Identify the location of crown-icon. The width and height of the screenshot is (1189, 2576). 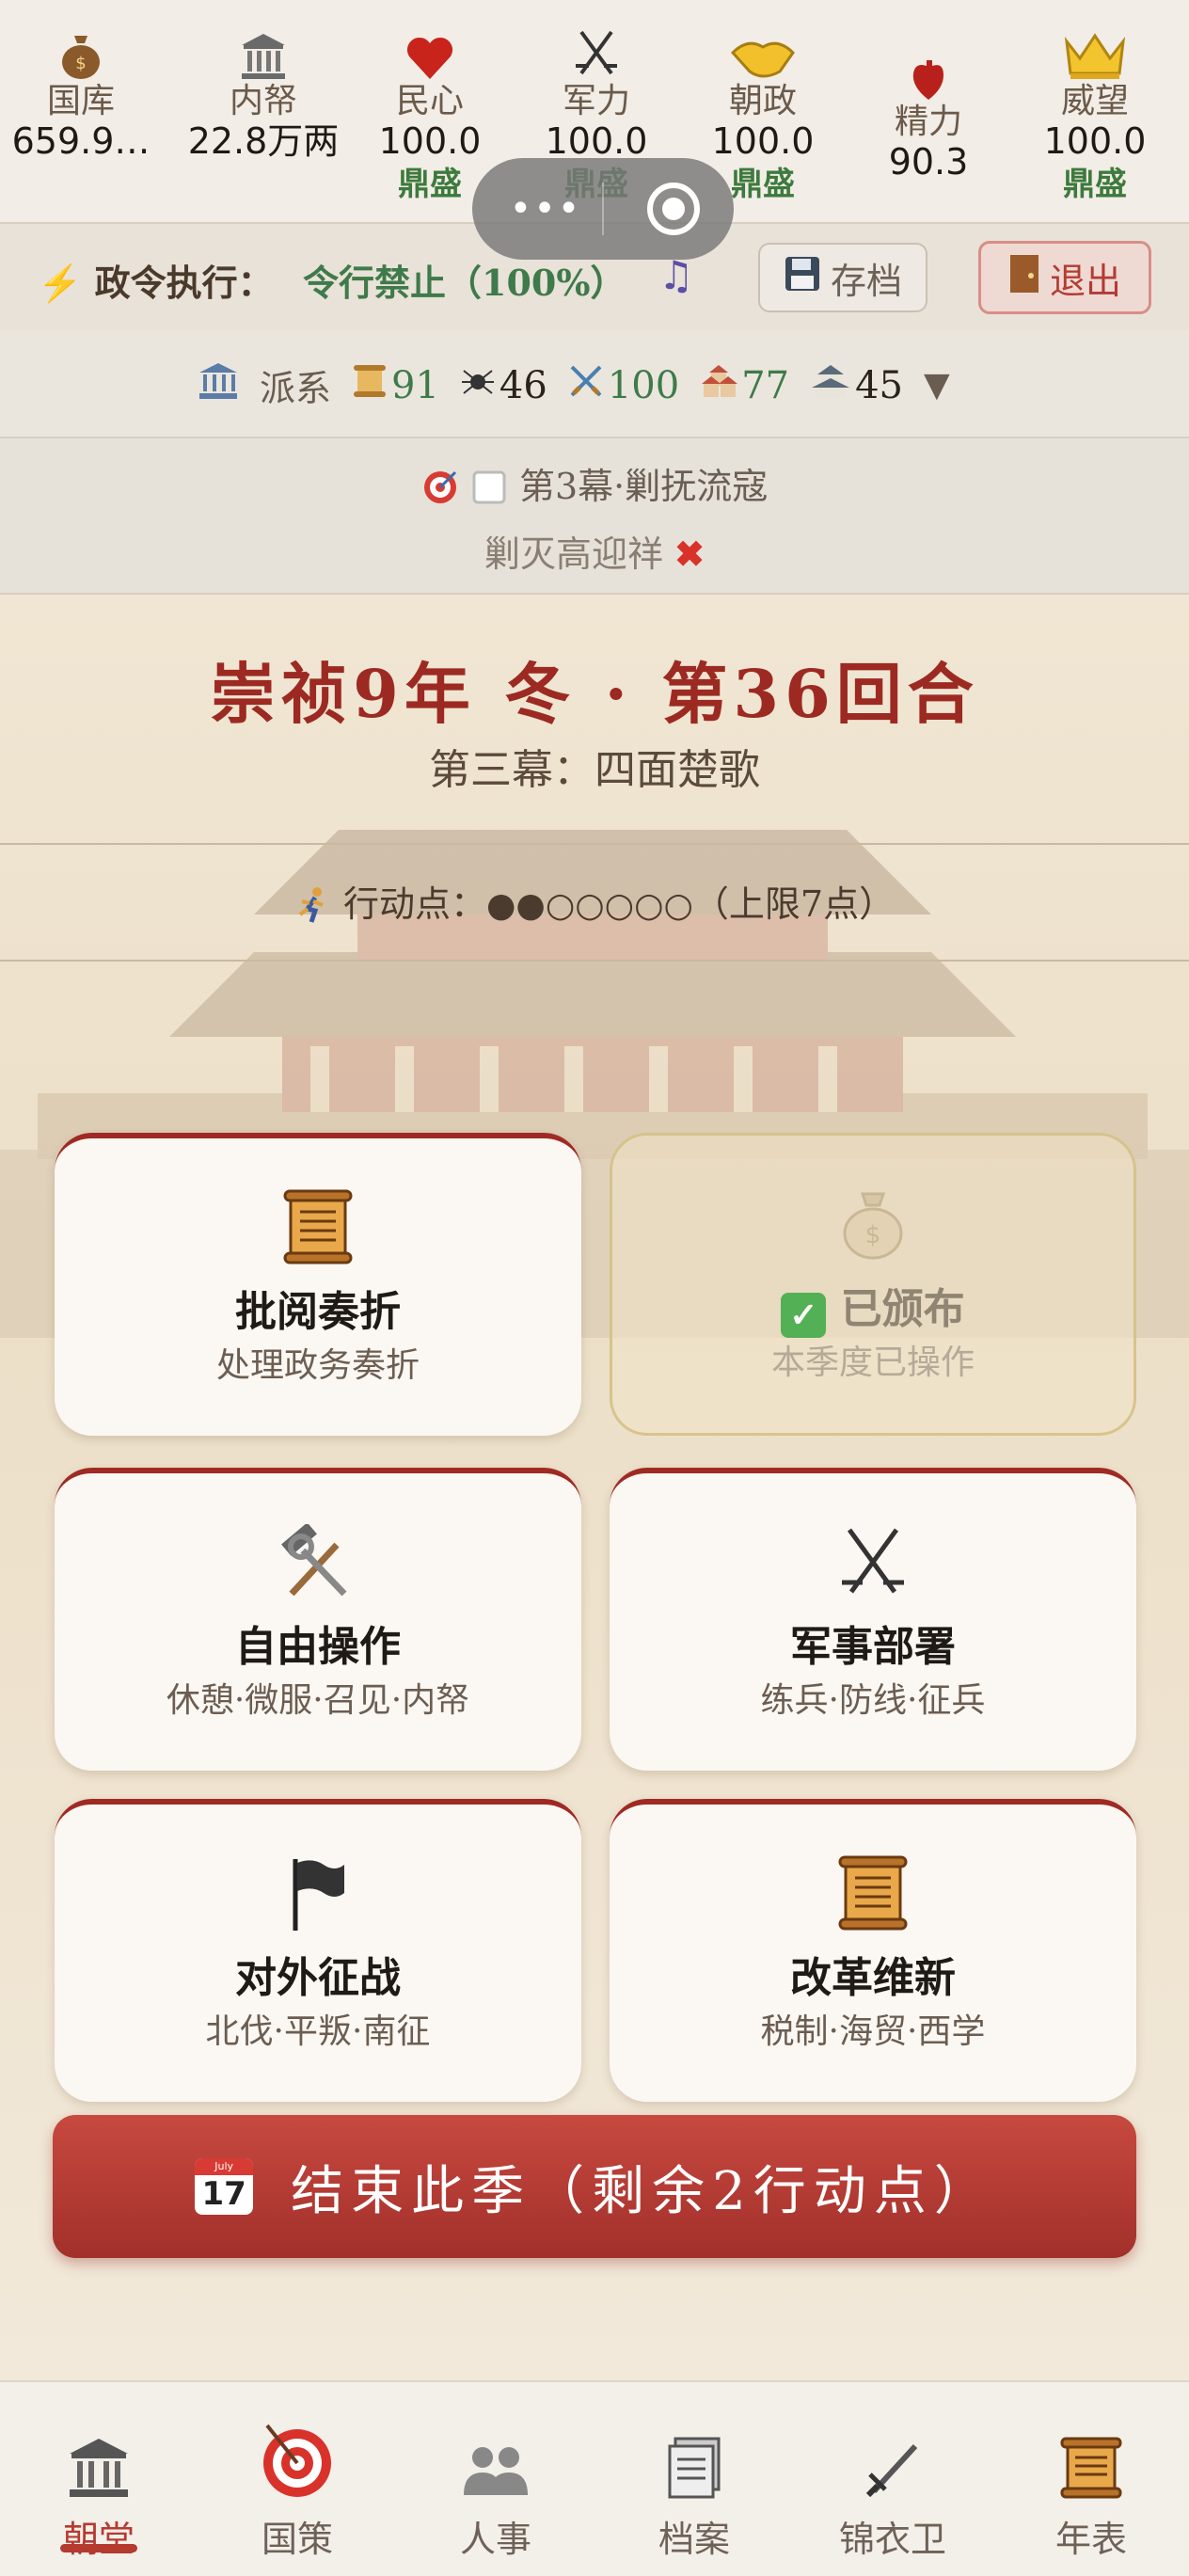
(1095, 51).